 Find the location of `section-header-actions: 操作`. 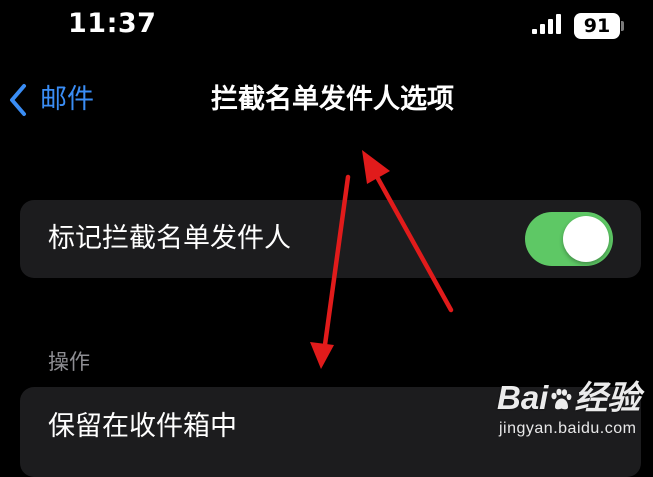

section-header-actions: 操作 is located at coordinates (69, 362).